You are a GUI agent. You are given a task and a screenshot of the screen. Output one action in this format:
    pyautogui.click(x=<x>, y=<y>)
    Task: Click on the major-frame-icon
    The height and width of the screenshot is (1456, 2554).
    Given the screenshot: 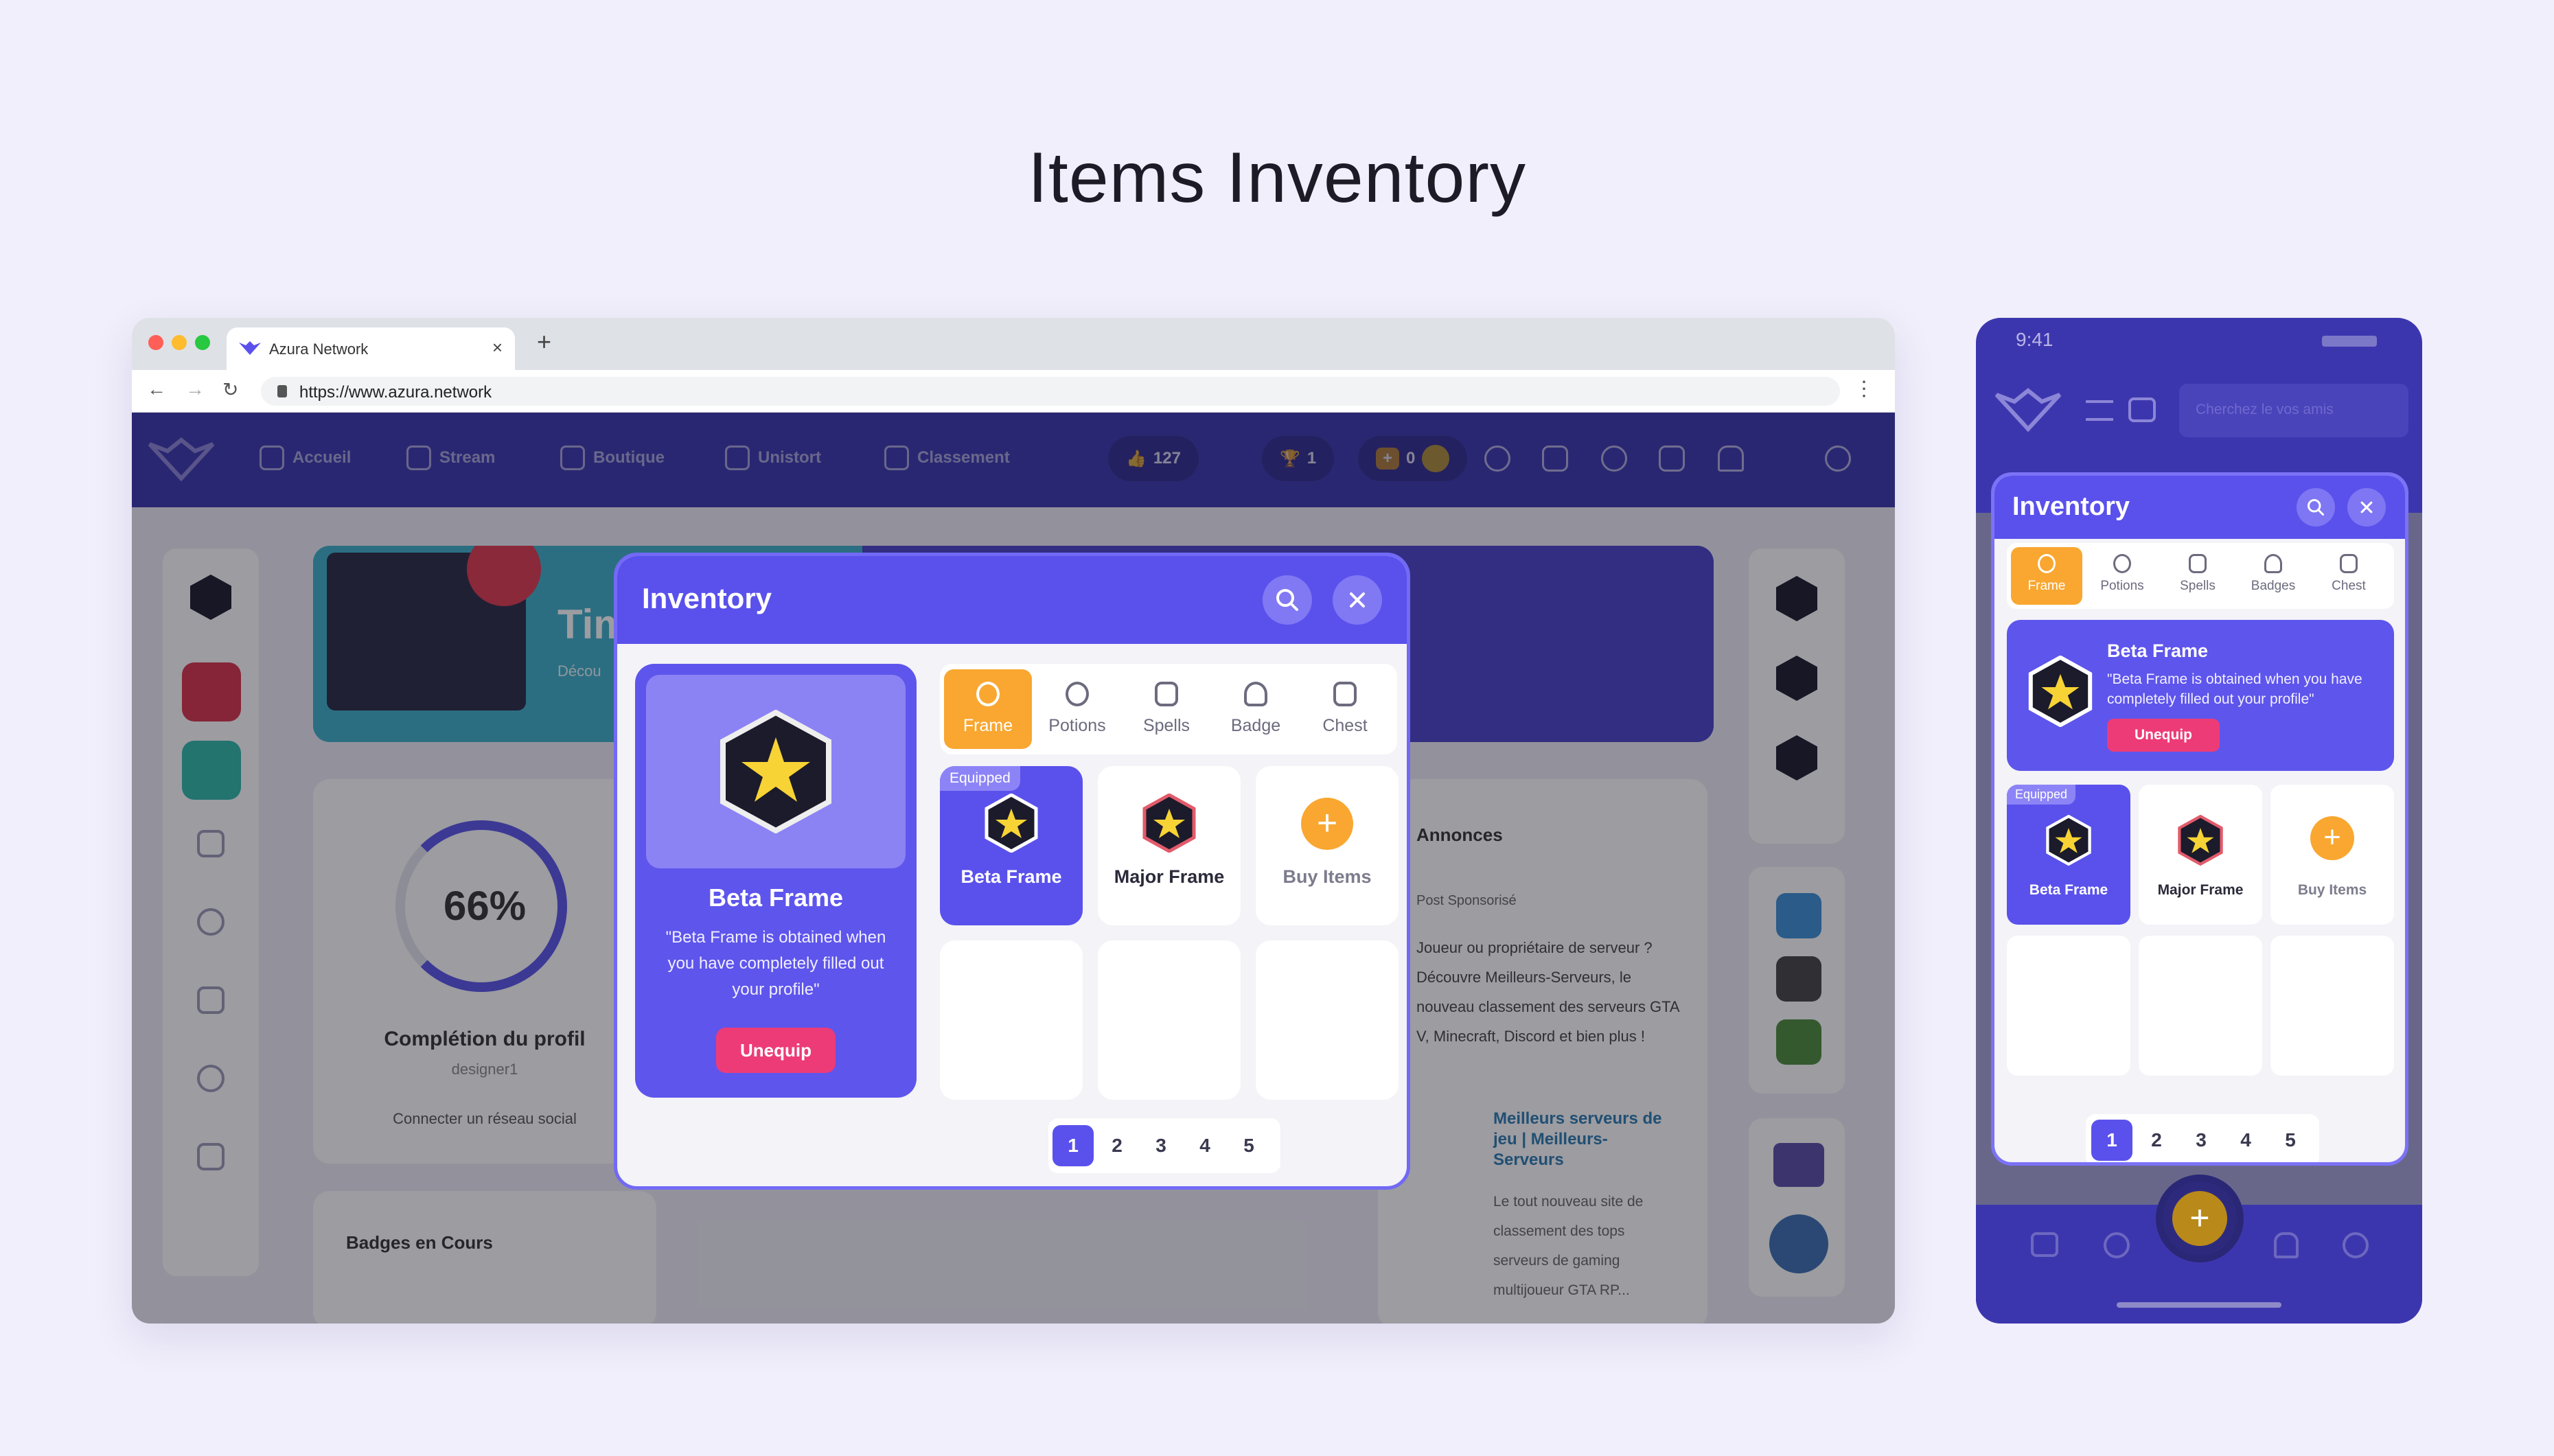 What is the action you would take?
    pyautogui.click(x=2200, y=840)
    